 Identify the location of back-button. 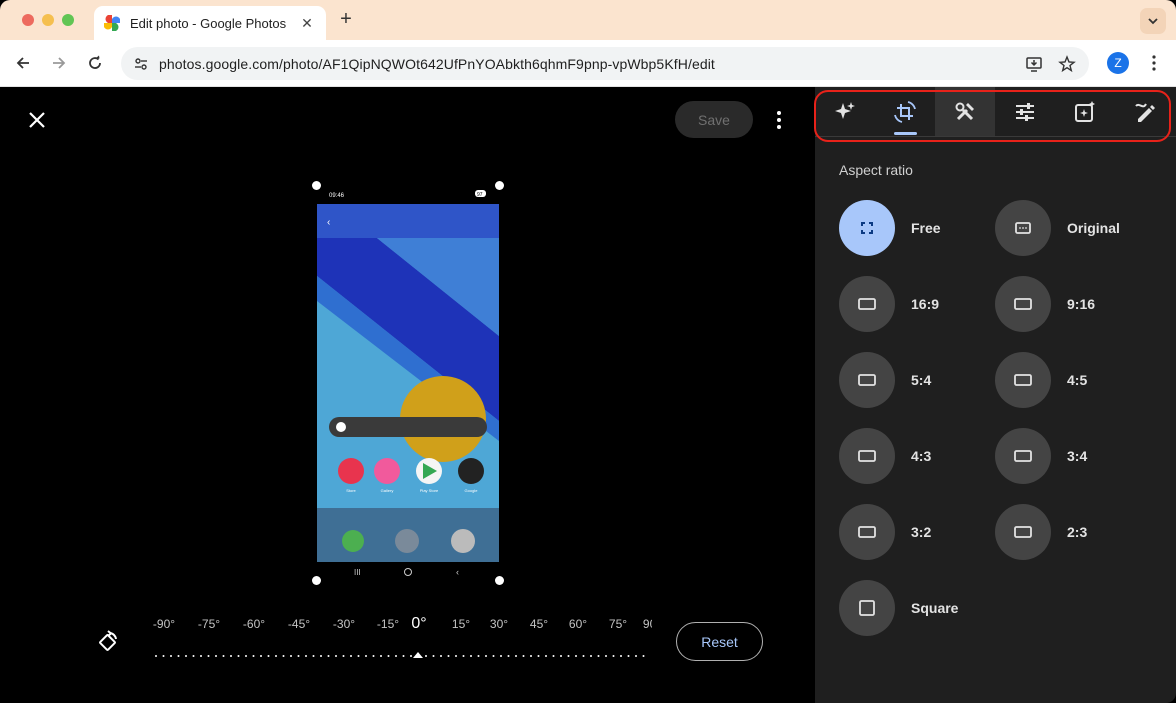
(23, 63).